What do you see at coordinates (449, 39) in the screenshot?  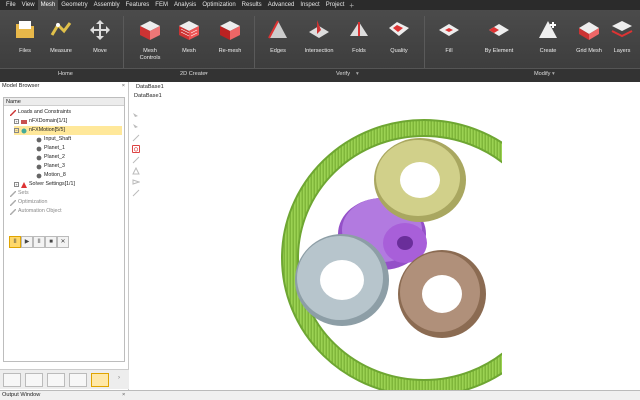 I see `fill-button: Fill` at bounding box center [449, 39].